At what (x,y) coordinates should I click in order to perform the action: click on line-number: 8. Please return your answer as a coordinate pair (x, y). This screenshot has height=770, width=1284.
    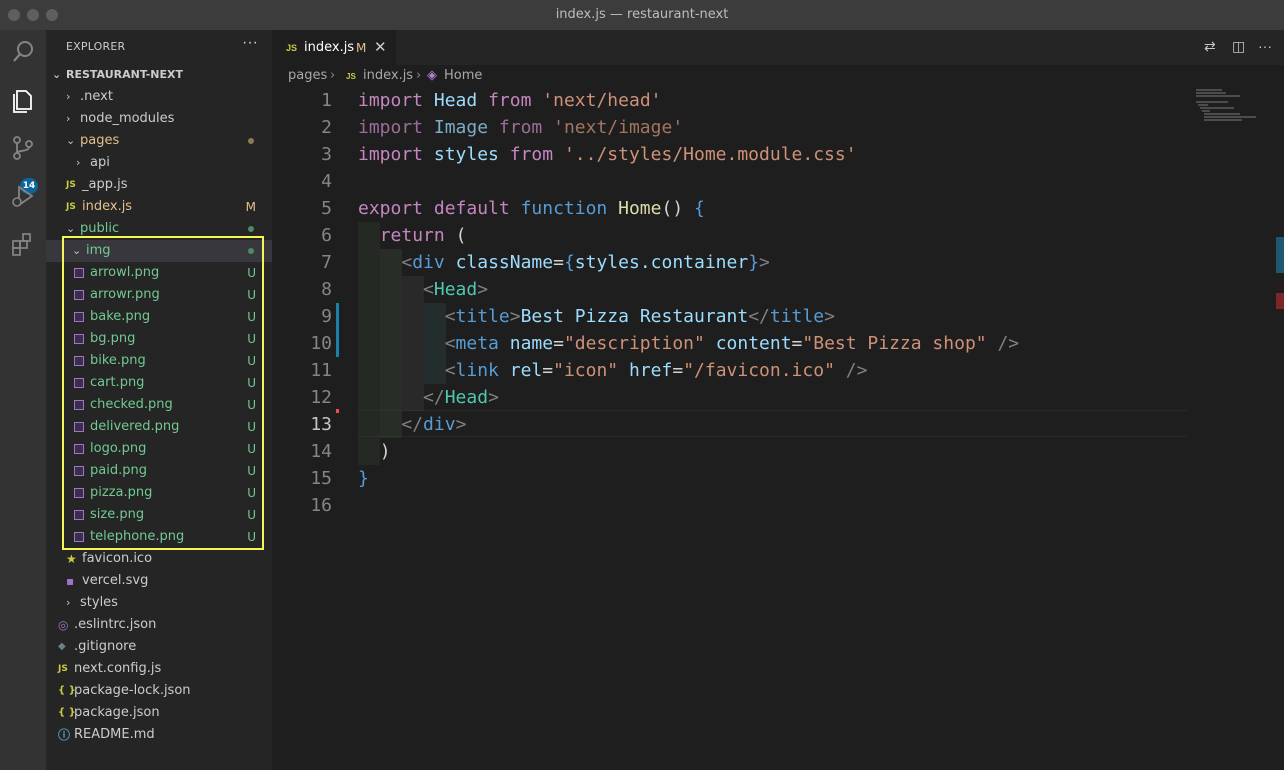
    Looking at the image, I should click on (326, 289).